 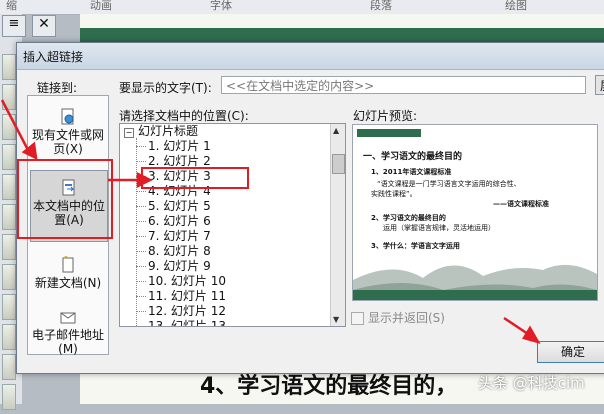 What do you see at coordinates (165, 88) in the screenshot?
I see `display-text-label: 要显示的文字(T):` at bounding box center [165, 88].